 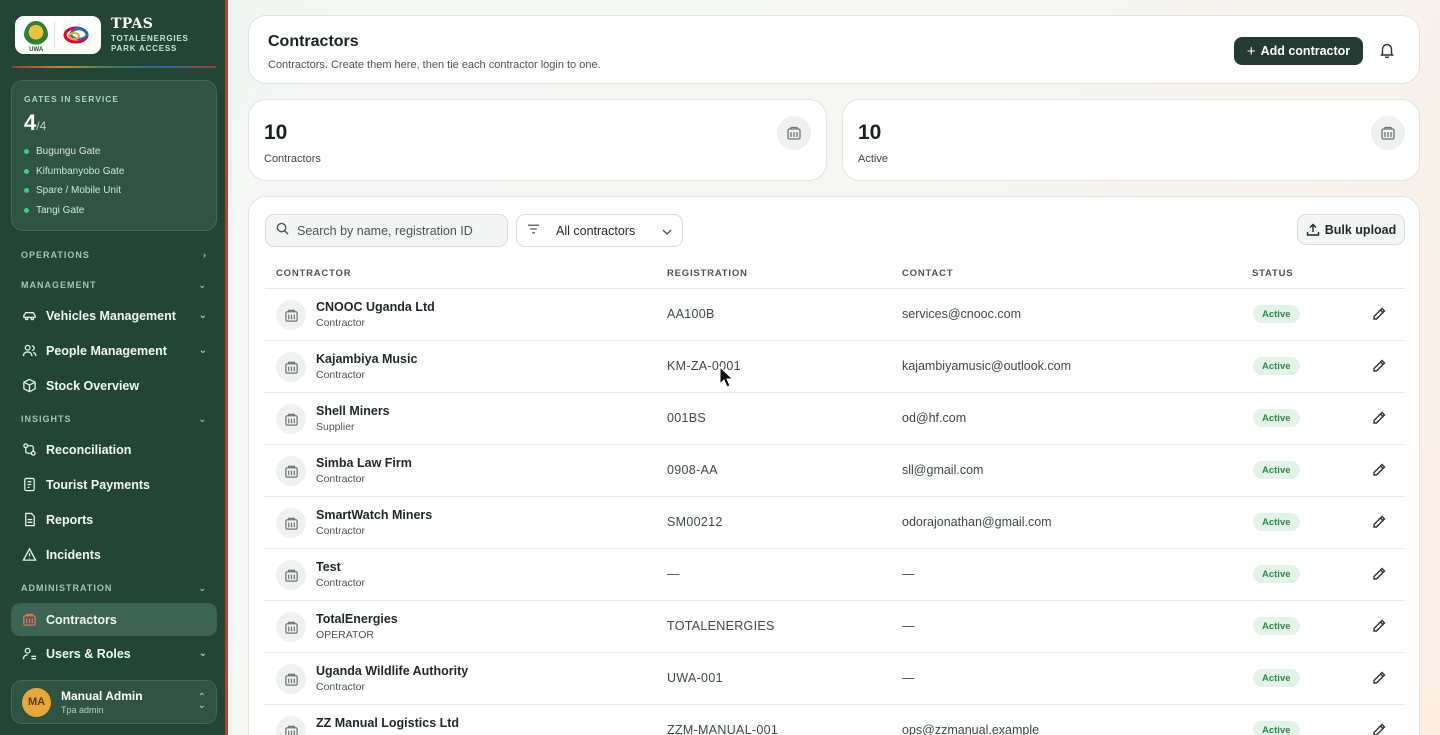 What do you see at coordinates (202, 702) in the screenshot?
I see `chevron-up-down-icon: ⌃ ⌄` at bounding box center [202, 702].